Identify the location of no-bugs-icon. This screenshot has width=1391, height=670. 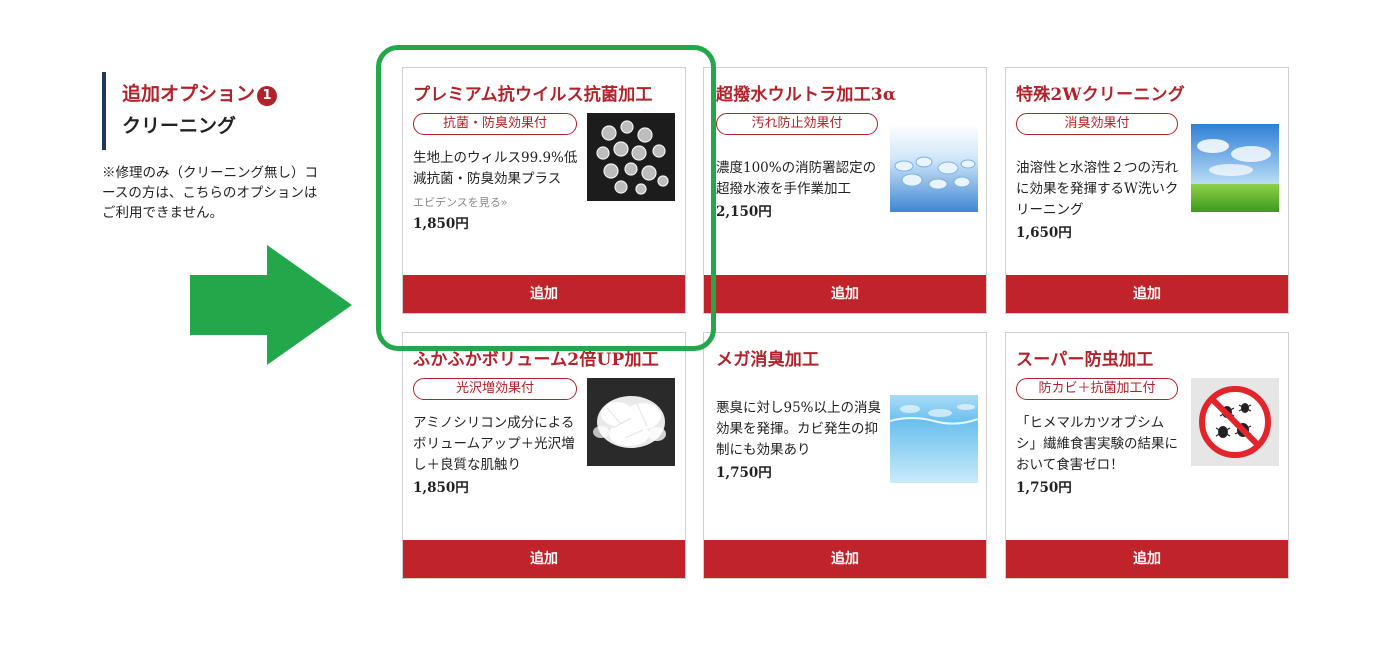
(1235, 422).